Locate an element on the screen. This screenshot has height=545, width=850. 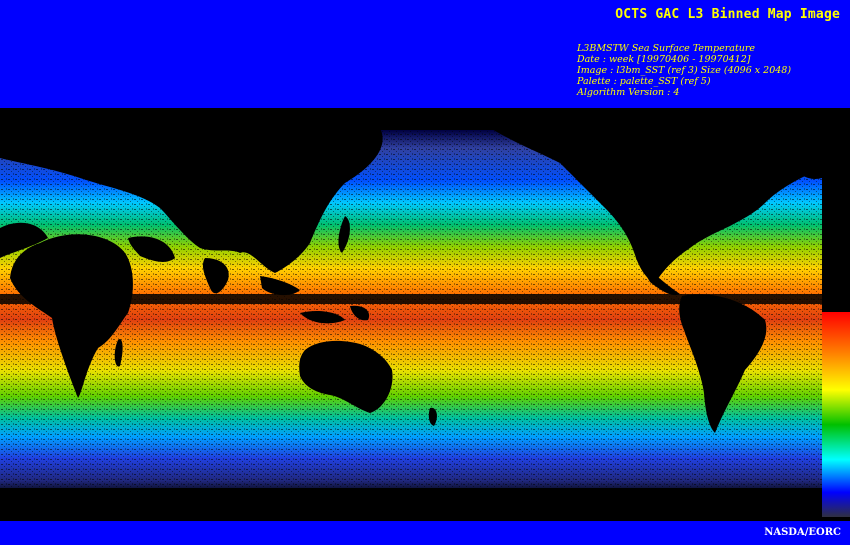
metadata-palette: Palette : palette_SST (ref 5) is located at coordinates (644, 81).